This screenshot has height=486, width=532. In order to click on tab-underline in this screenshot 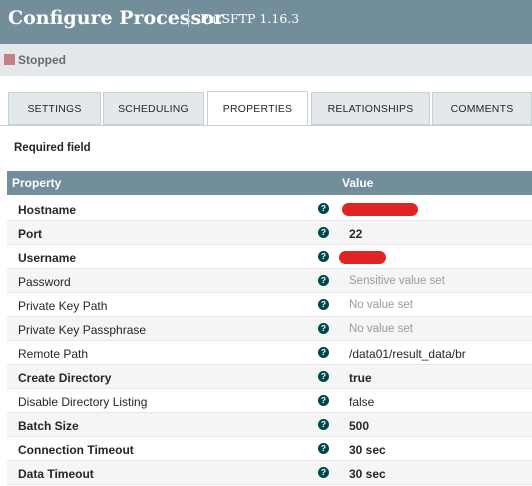, I will do `click(266, 125)`.